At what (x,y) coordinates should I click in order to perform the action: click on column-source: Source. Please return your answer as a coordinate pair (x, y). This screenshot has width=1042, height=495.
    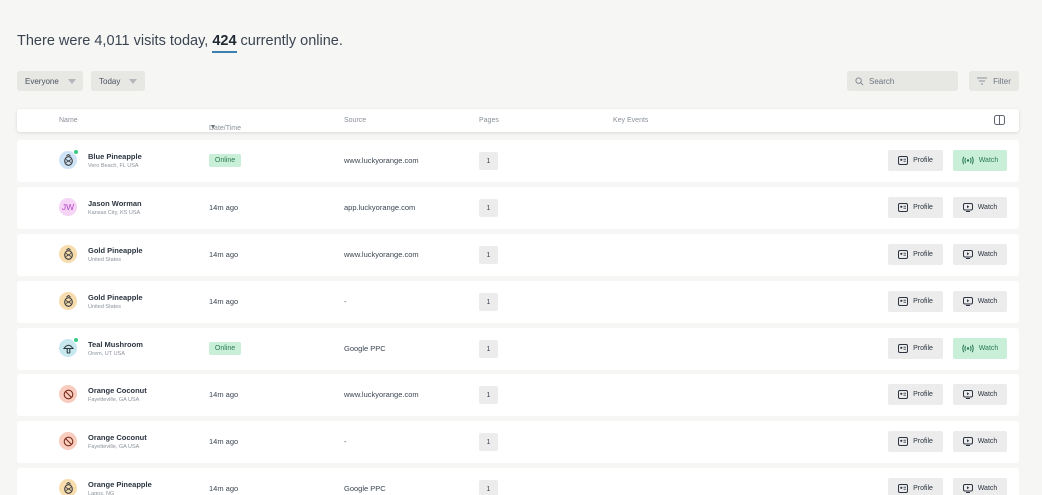
    Looking at the image, I should click on (355, 120).